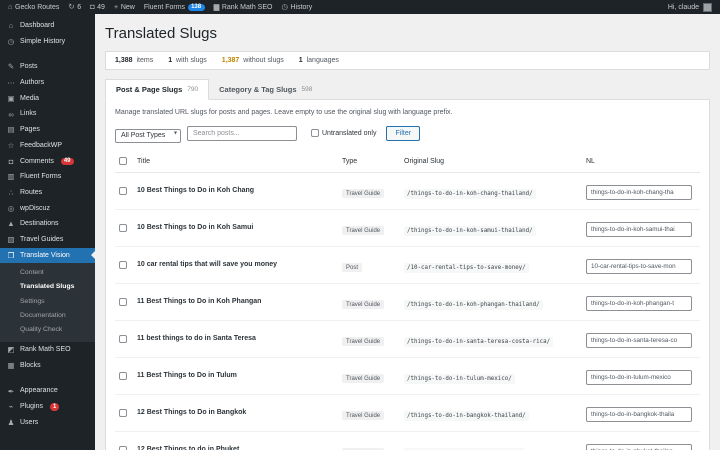 This screenshot has height=450, width=720. What do you see at coordinates (47, 83) in the screenshot?
I see `sidebar-item-authors: ⋯ Authors` at bounding box center [47, 83].